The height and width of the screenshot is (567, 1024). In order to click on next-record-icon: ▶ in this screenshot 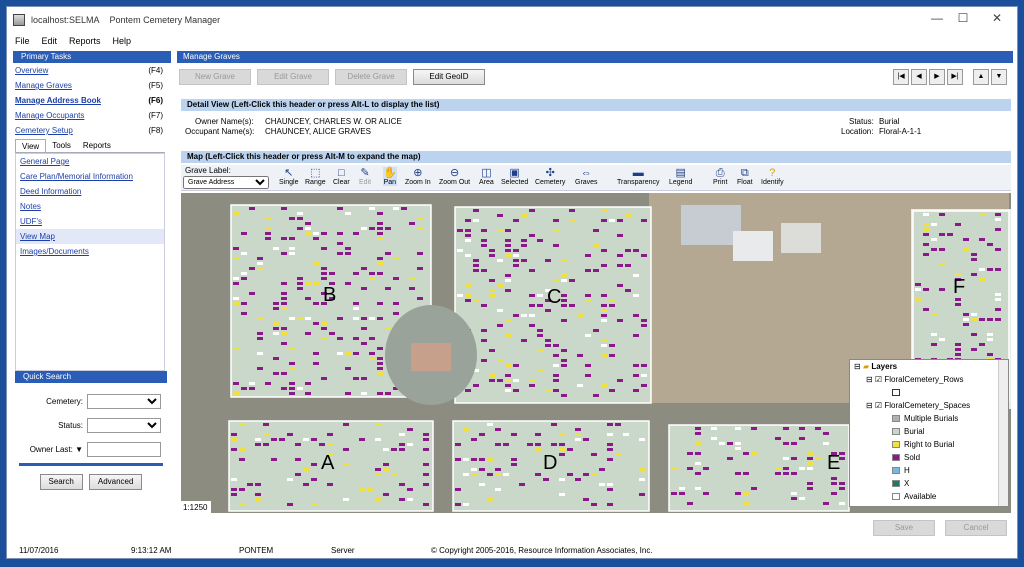, I will do `click(937, 77)`.